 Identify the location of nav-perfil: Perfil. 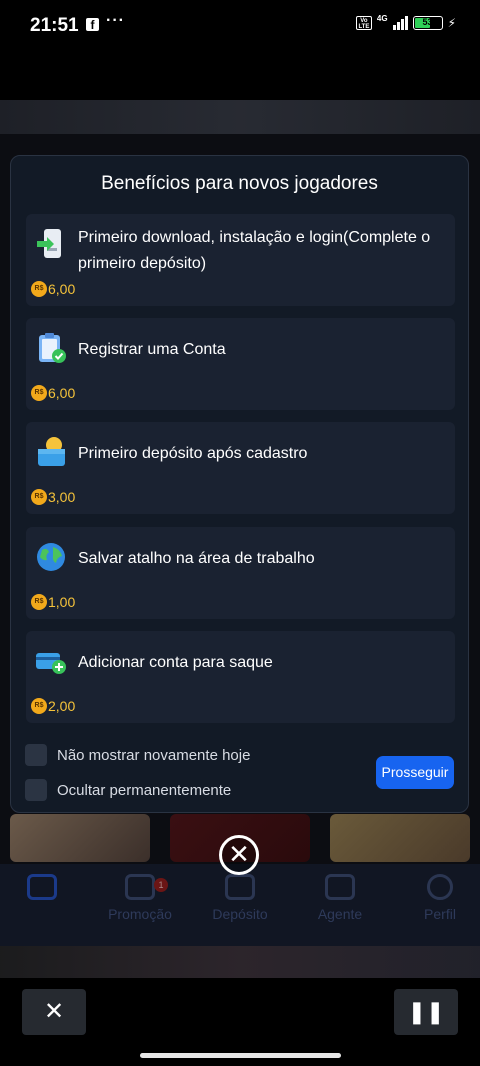
(436, 898).